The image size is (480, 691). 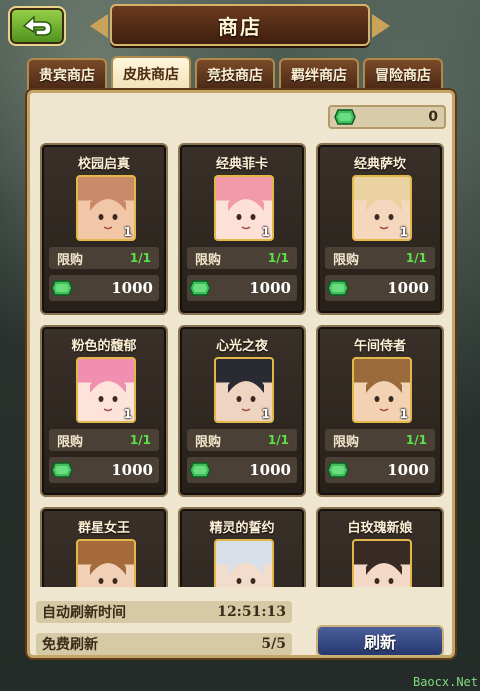 What do you see at coordinates (387, 117) in the screenshot?
I see `currency-bar: 0` at bounding box center [387, 117].